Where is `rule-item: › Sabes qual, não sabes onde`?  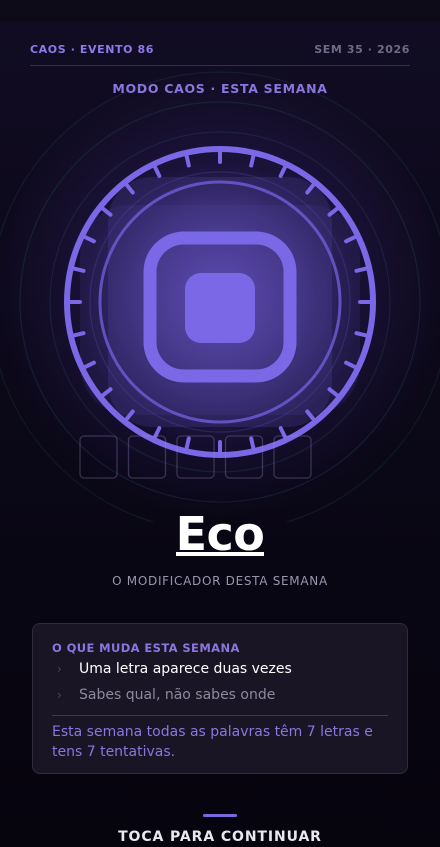
rule-item: › Sabes qual, não sabes onde is located at coordinates (166, 695).